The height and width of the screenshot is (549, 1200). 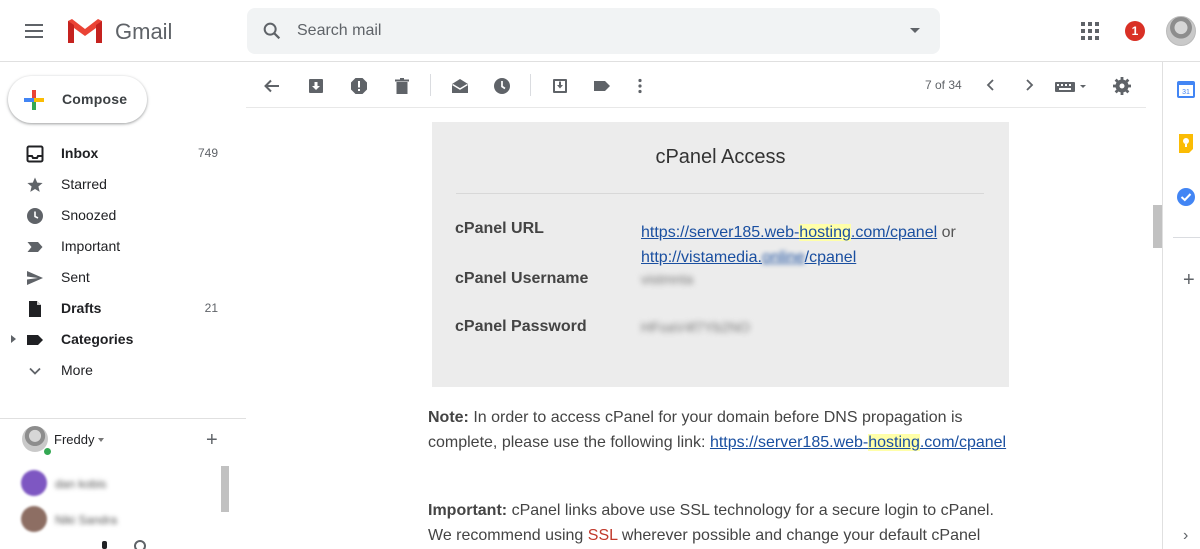 What do you see at coordinates (91, 246) in the screenshot?
I see `sidebar-item-label: Important` at bounding box center [91, 246].